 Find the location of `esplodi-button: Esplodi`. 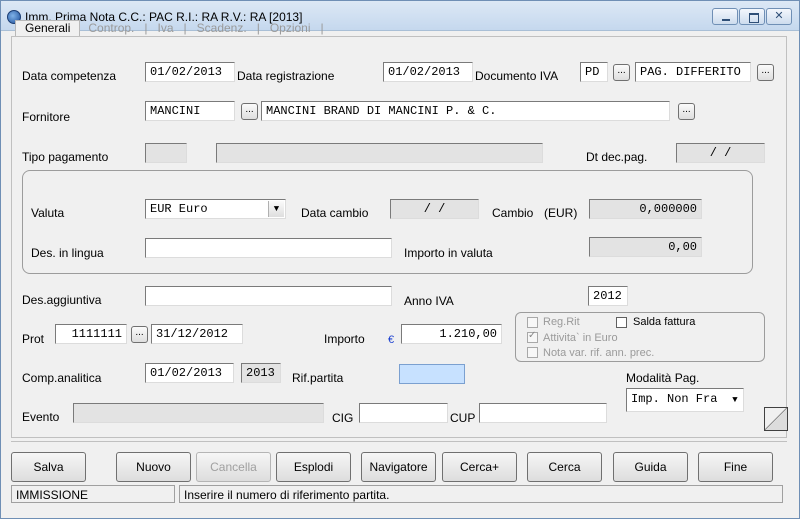

esplodi-button: Esplodi is located at coordinates (313, 467).